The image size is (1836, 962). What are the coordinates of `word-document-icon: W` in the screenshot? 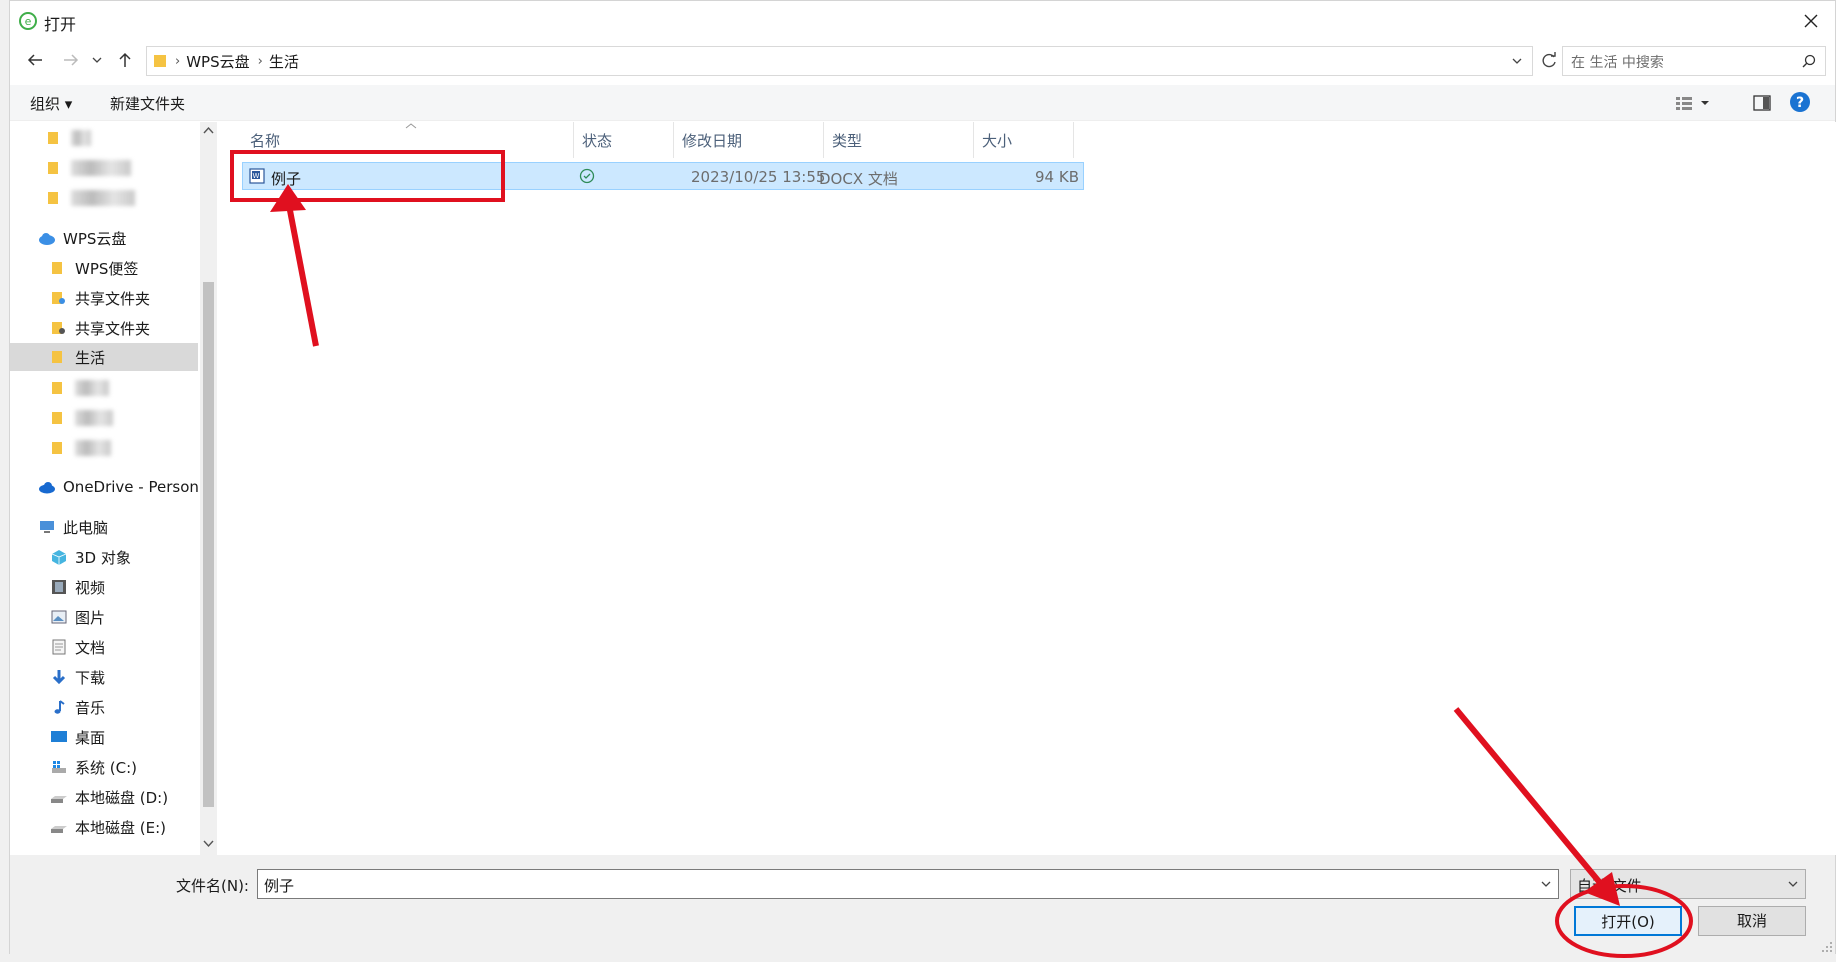 It's located at (257, 176).